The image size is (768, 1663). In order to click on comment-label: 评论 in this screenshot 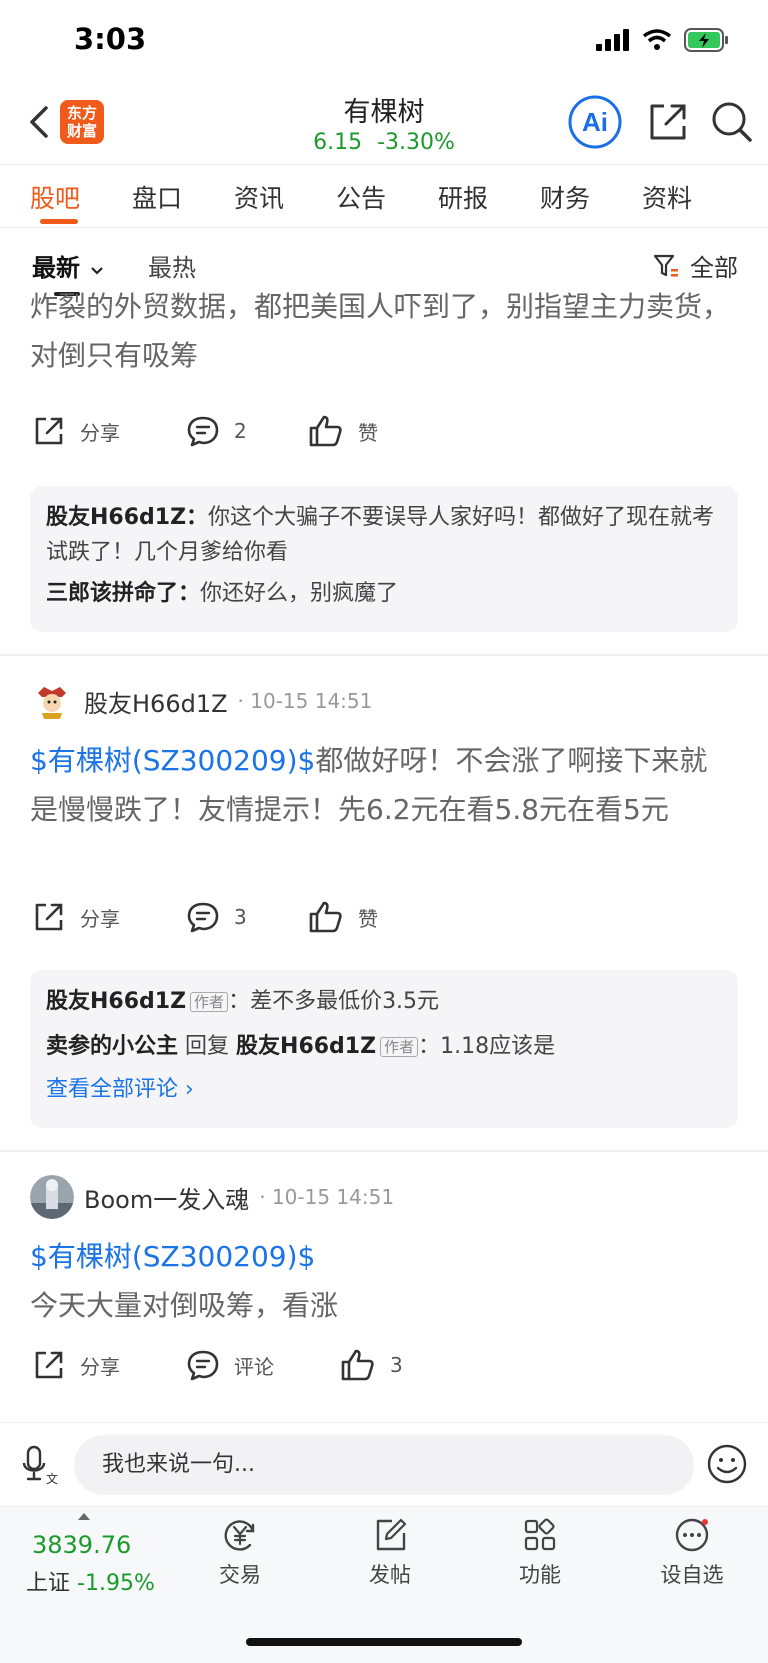, I will do `click(254, 1366)`.